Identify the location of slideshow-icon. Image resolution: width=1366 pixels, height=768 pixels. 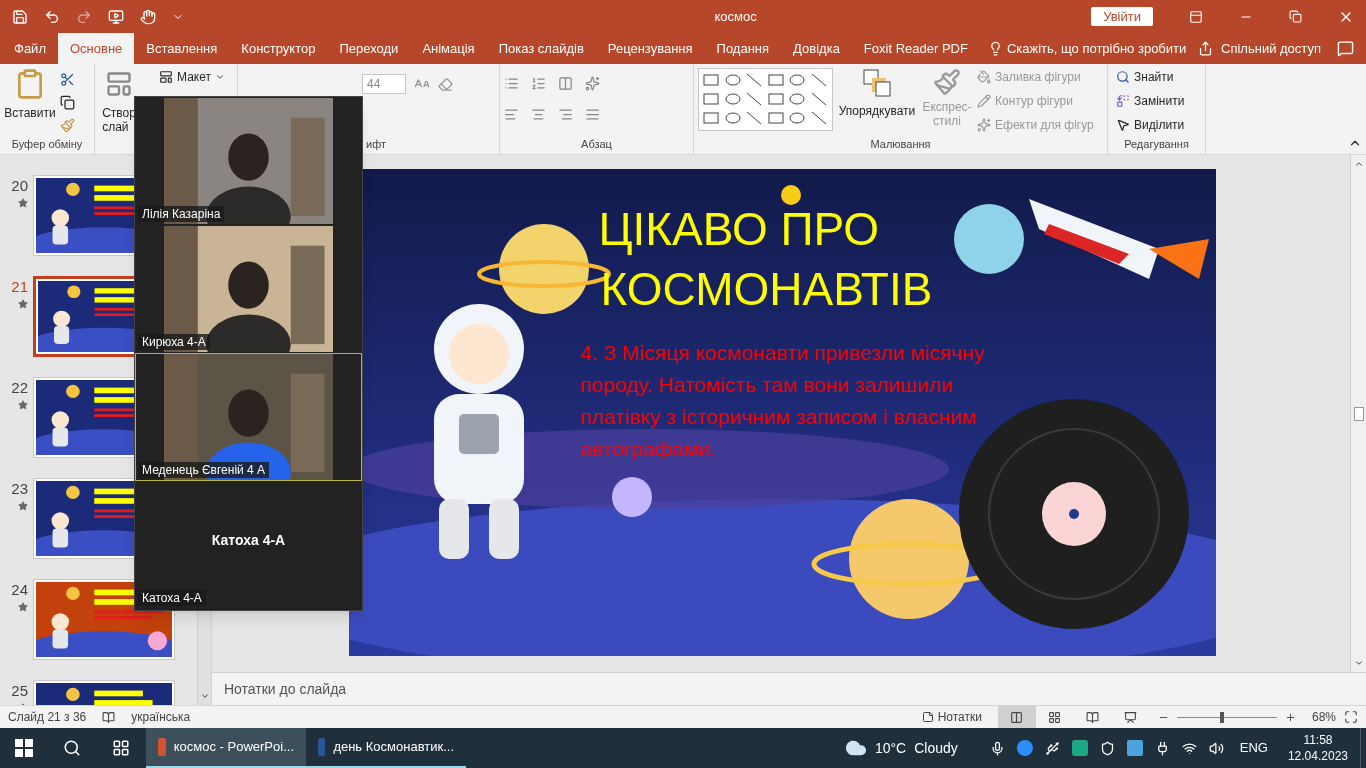
(116, 16).